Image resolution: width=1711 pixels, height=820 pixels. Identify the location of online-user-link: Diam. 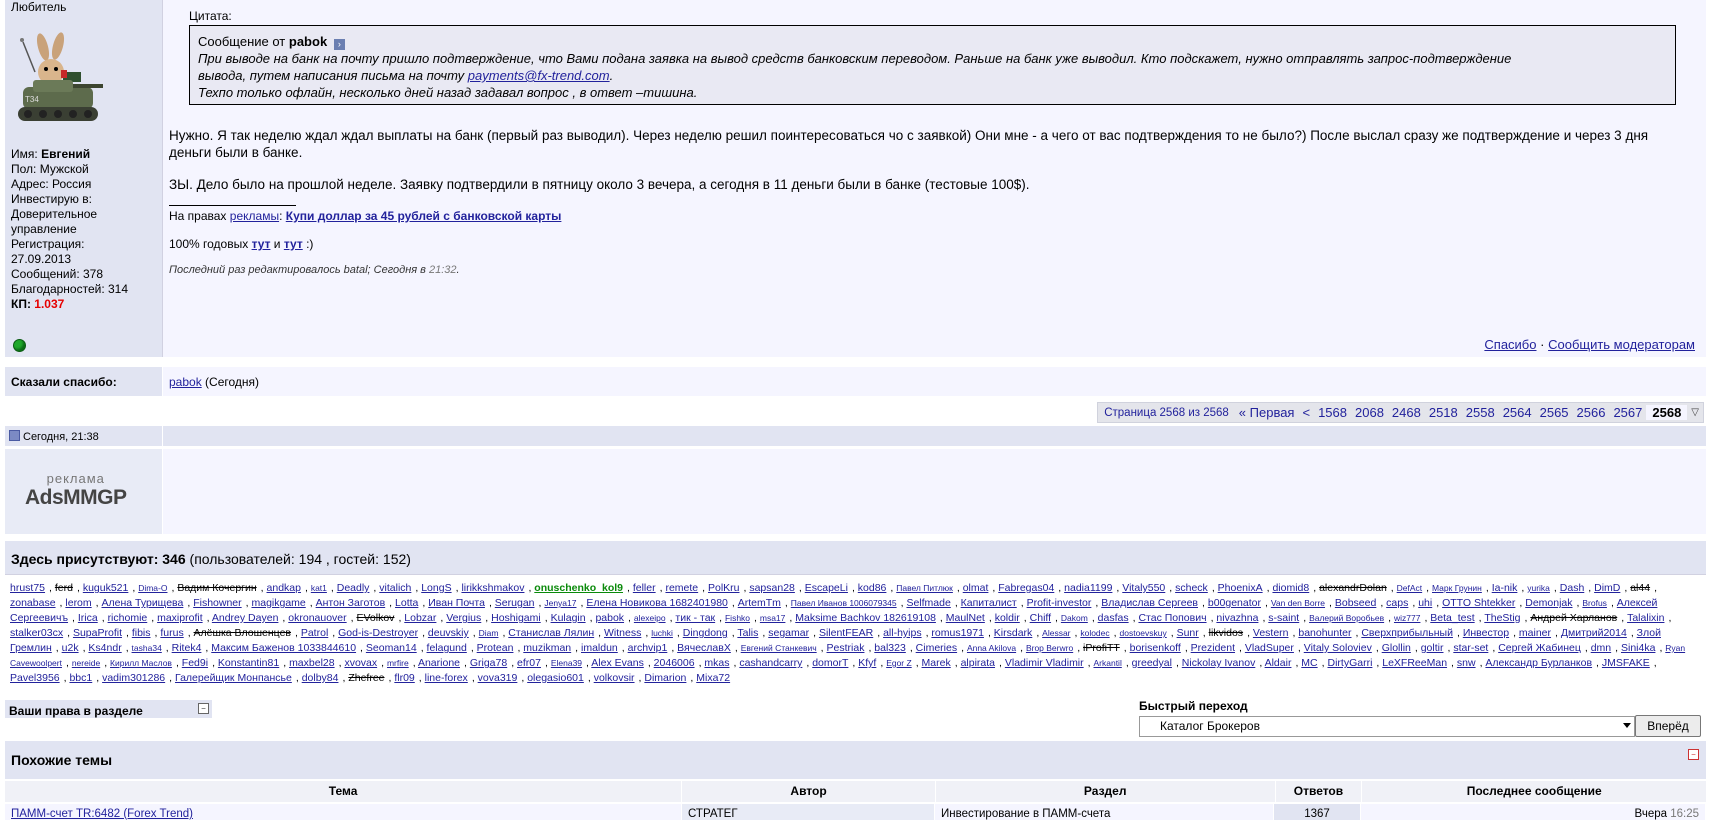
(489, 633).